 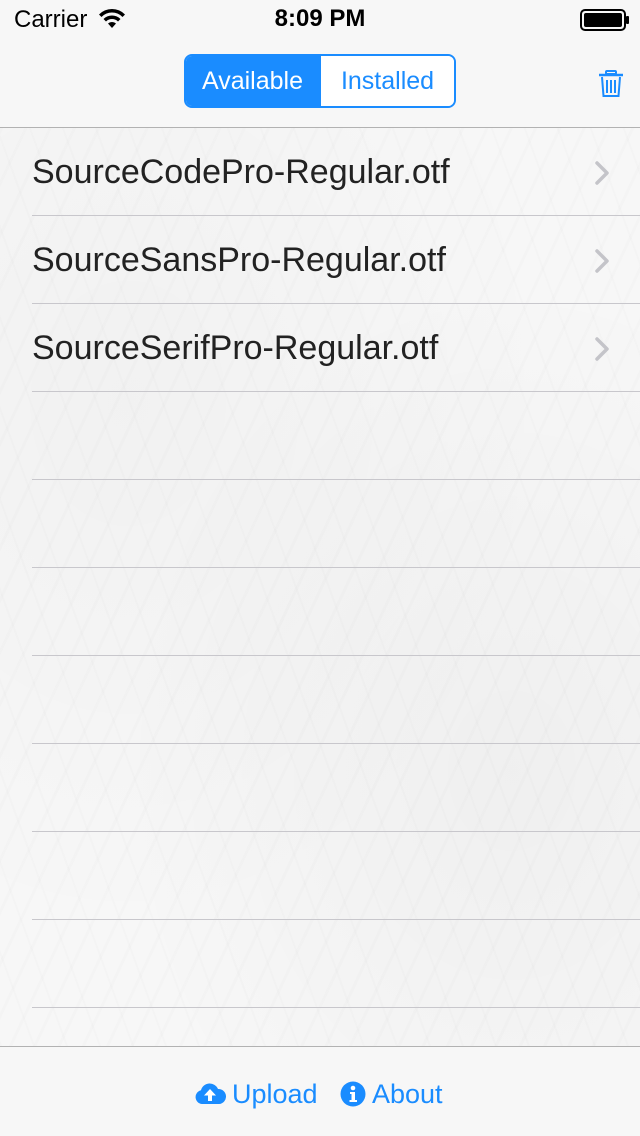 I want to click on cloud-upload-icon, so click(x=210, y=1093).